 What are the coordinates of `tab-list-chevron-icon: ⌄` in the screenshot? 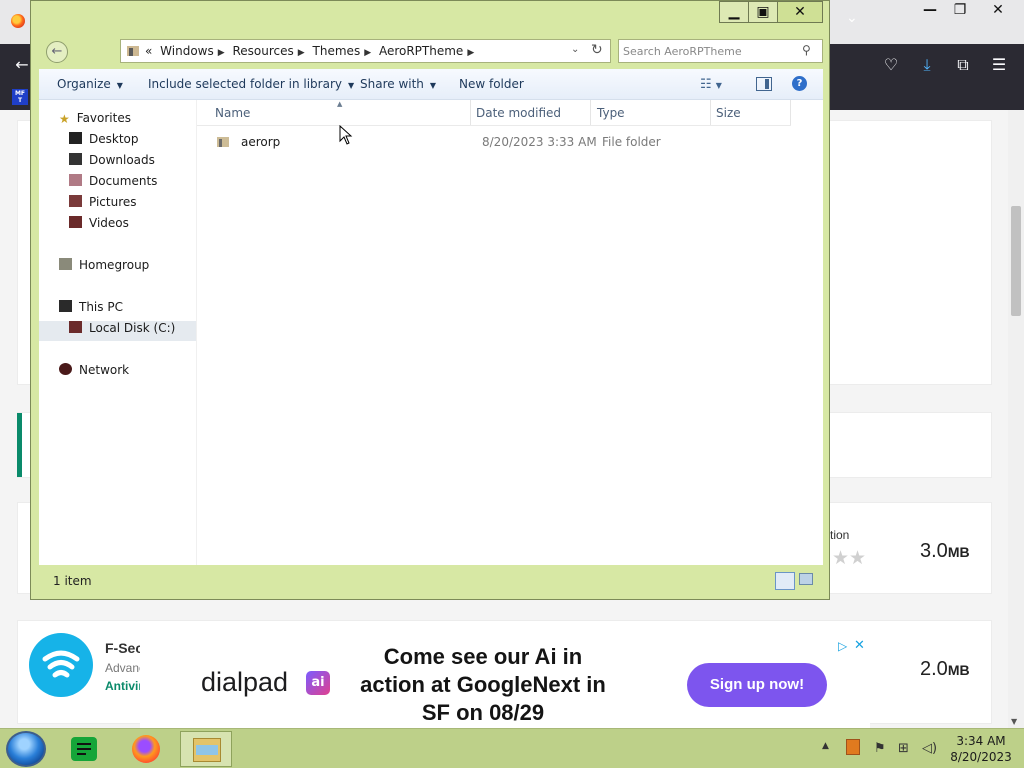 It's located at (852, 18).